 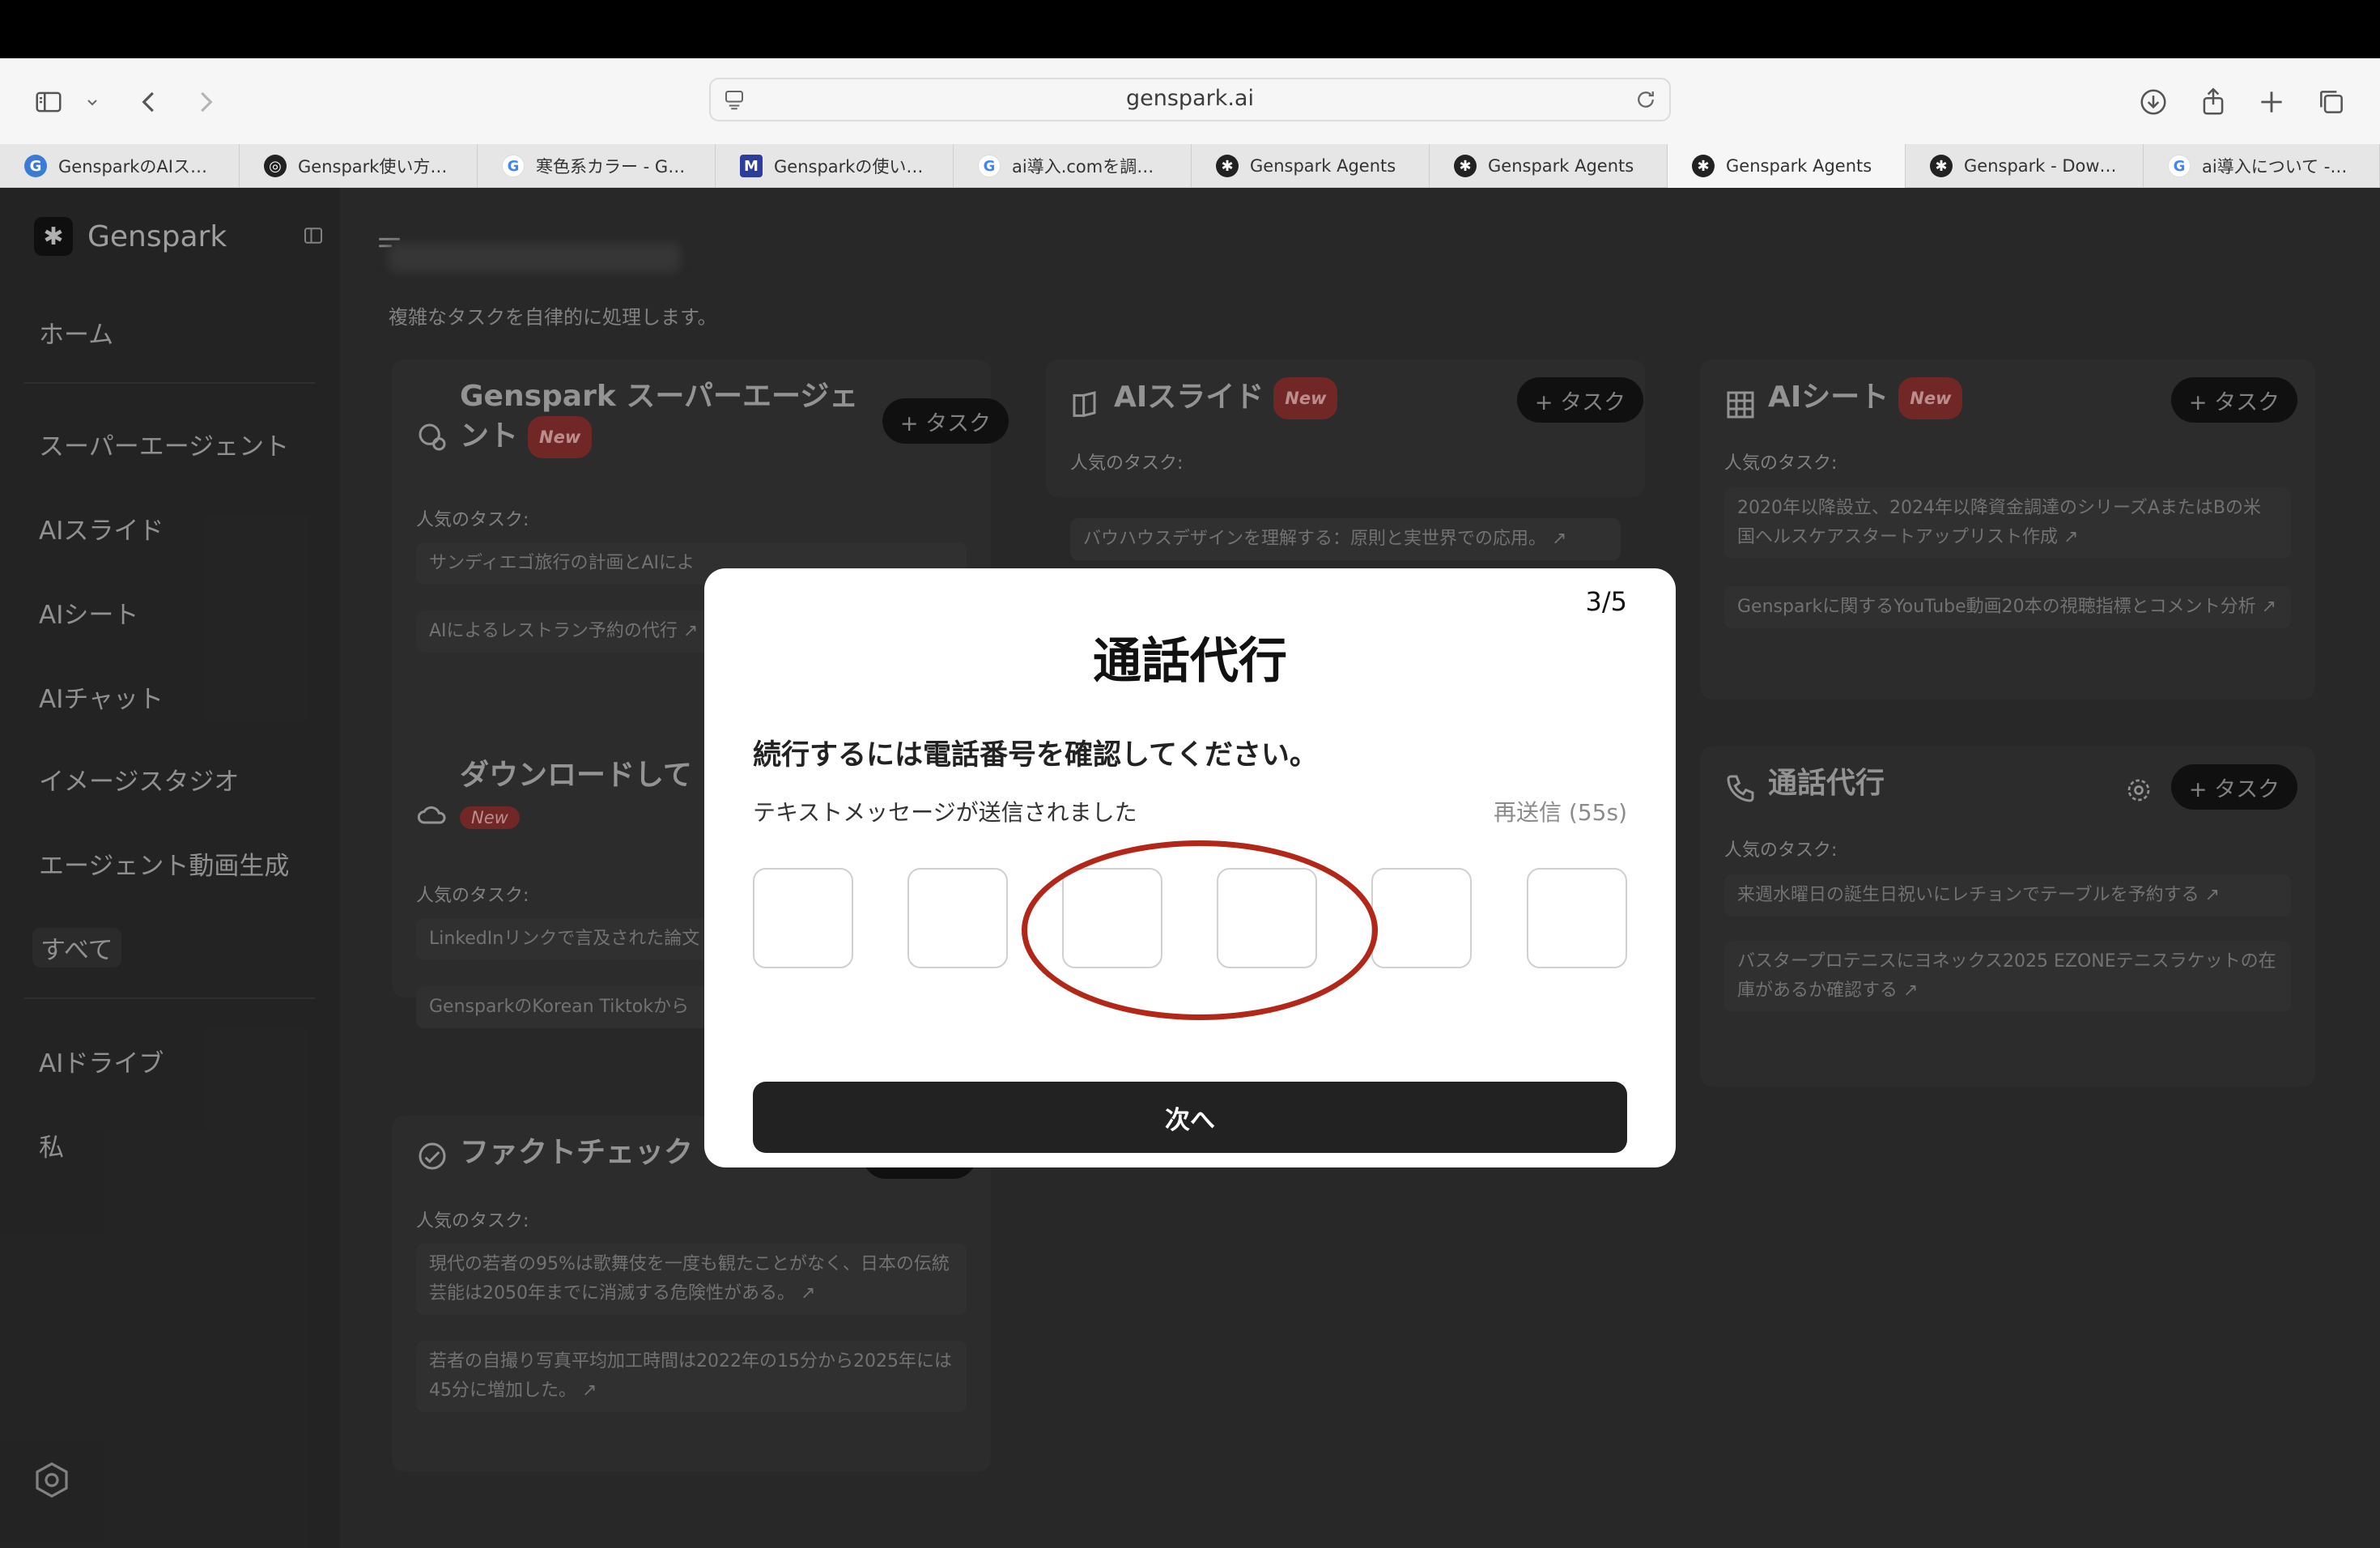 I want to click on settings-icon, so click(x=51, y=1480).